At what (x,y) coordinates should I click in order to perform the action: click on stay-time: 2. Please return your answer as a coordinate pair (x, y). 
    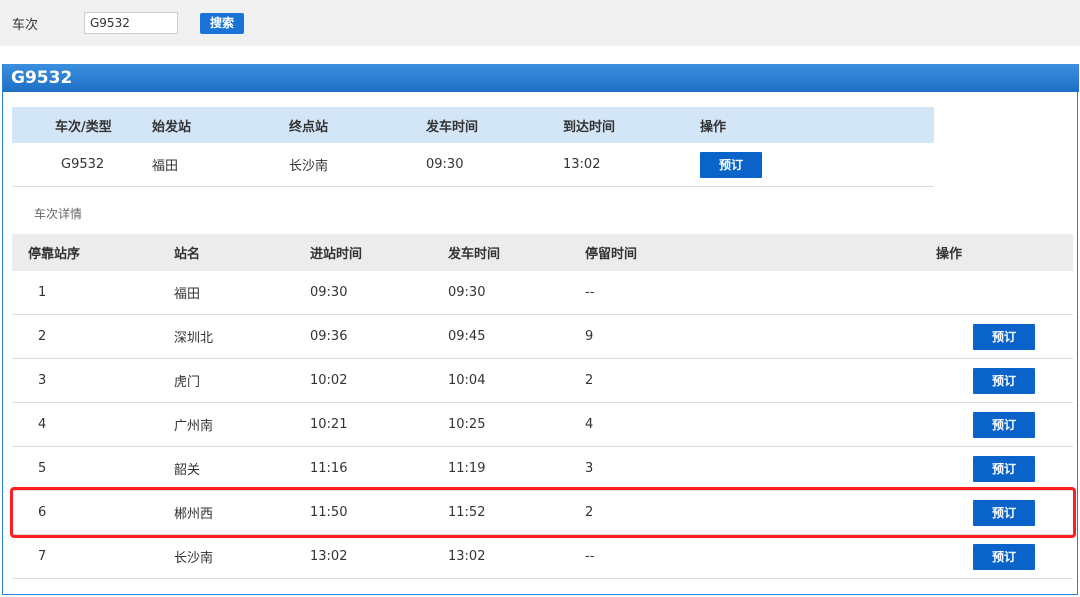
    Looking at the image, I should click on (589, 380).